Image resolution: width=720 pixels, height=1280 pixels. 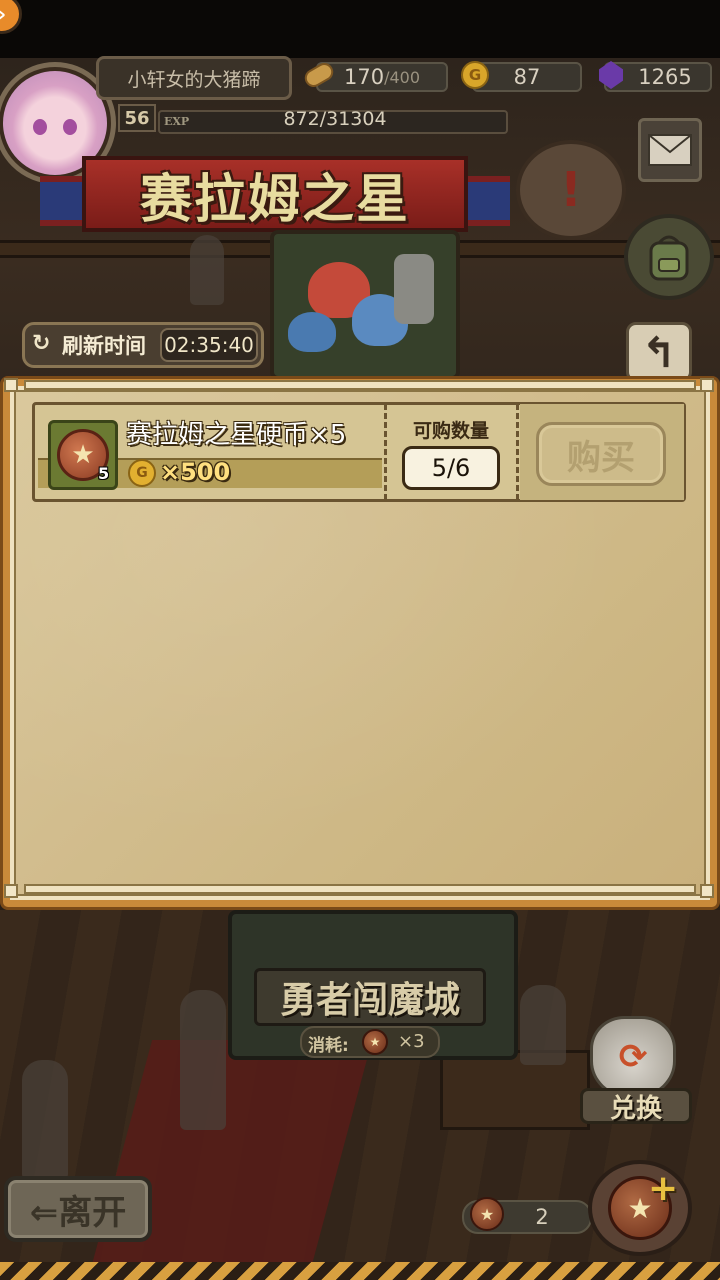 I want to click on event-banner: 赛拉姆之星, so click(x=275, y=193).